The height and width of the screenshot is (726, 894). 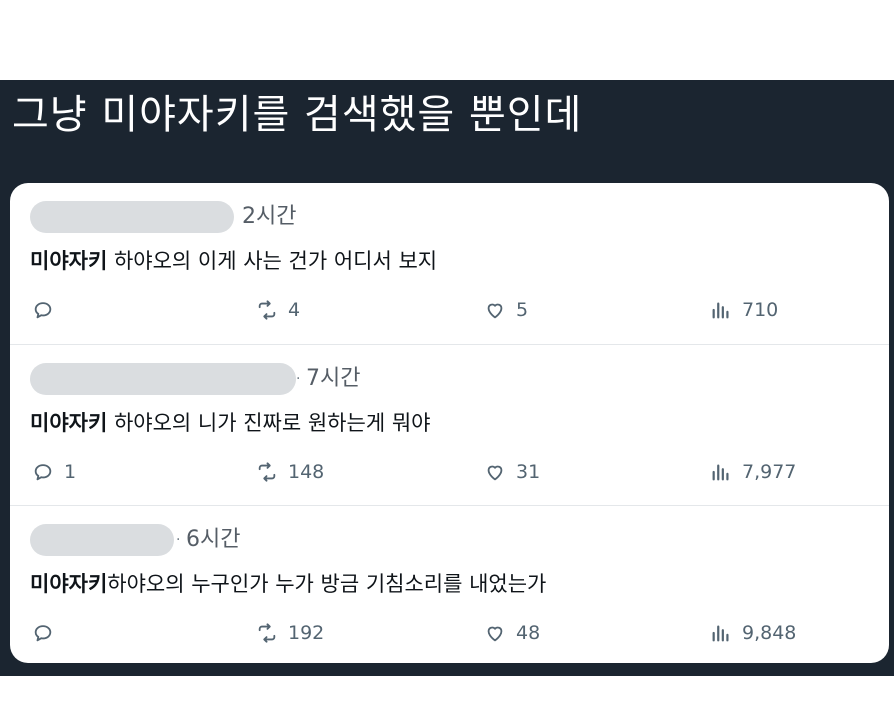 I want to click on retweet-button: 148, so click(x=290, y=472).